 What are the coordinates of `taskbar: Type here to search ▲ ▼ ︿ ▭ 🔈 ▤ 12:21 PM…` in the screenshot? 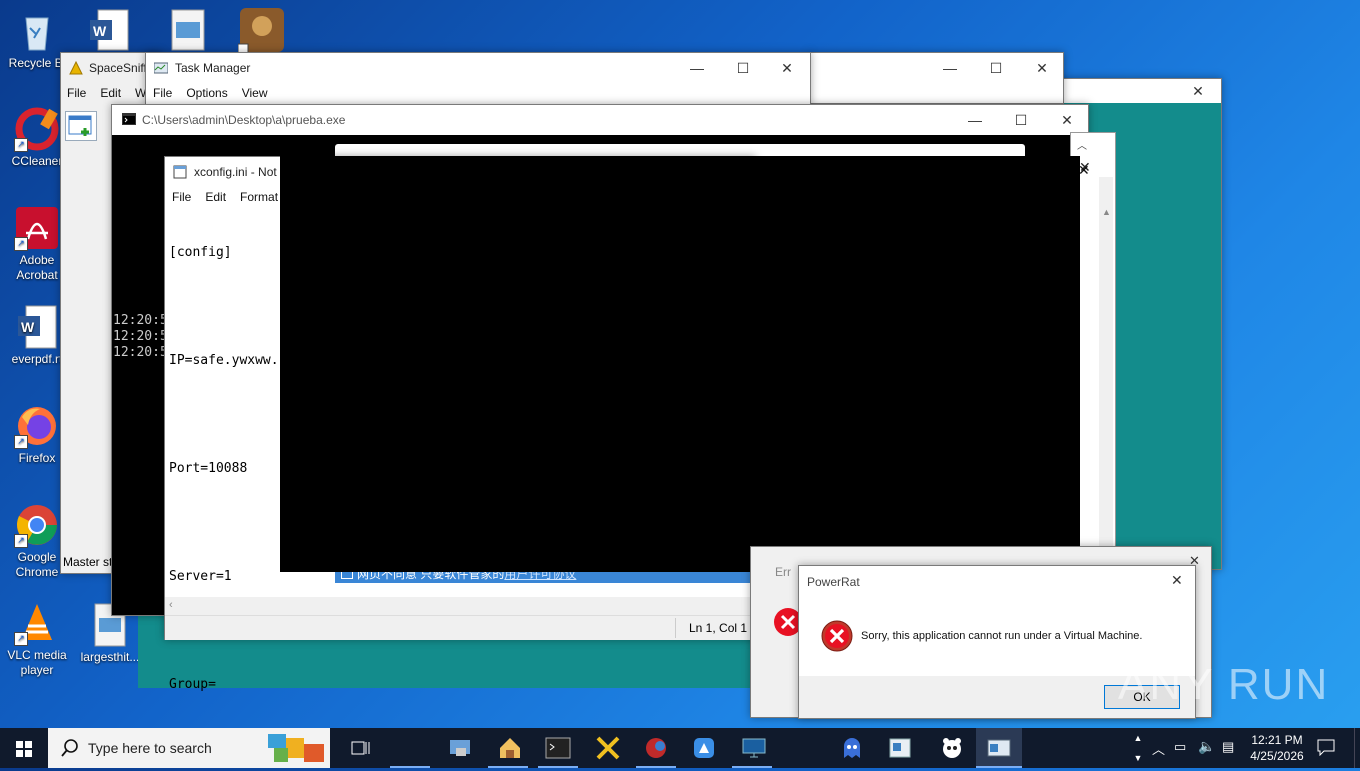 It's located at (680, 748).